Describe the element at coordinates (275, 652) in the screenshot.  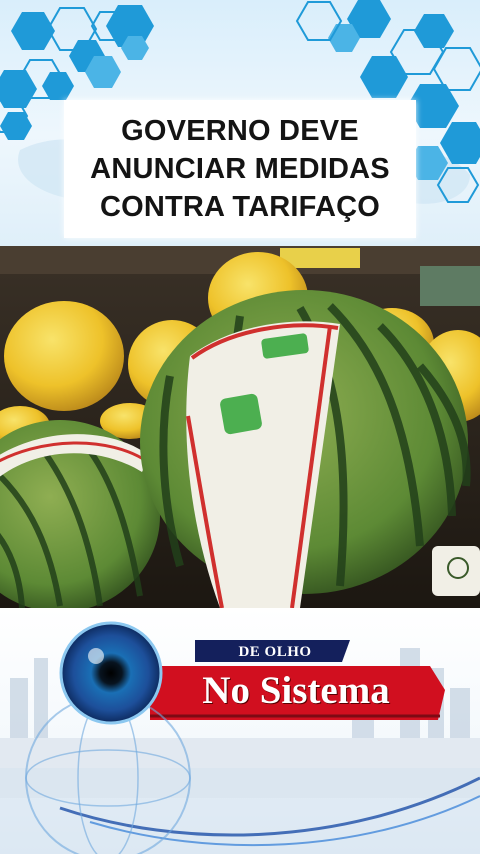
I see `logo-subtitle: DE OLHO` at that location.